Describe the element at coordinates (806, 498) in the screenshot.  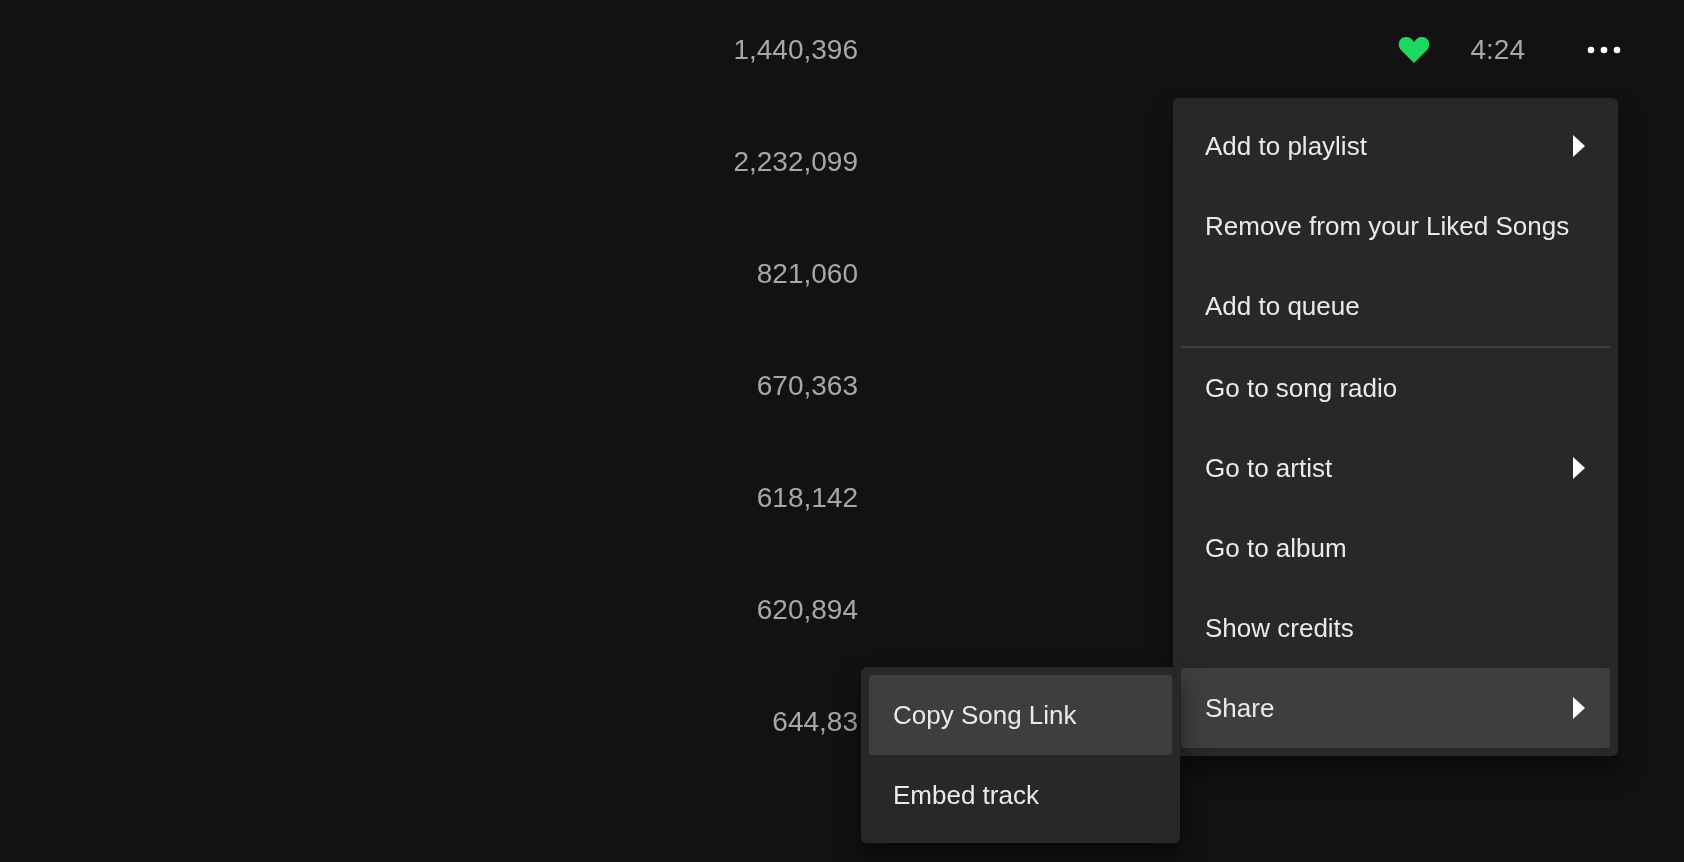
I see `play-count: 618,142` at that location.